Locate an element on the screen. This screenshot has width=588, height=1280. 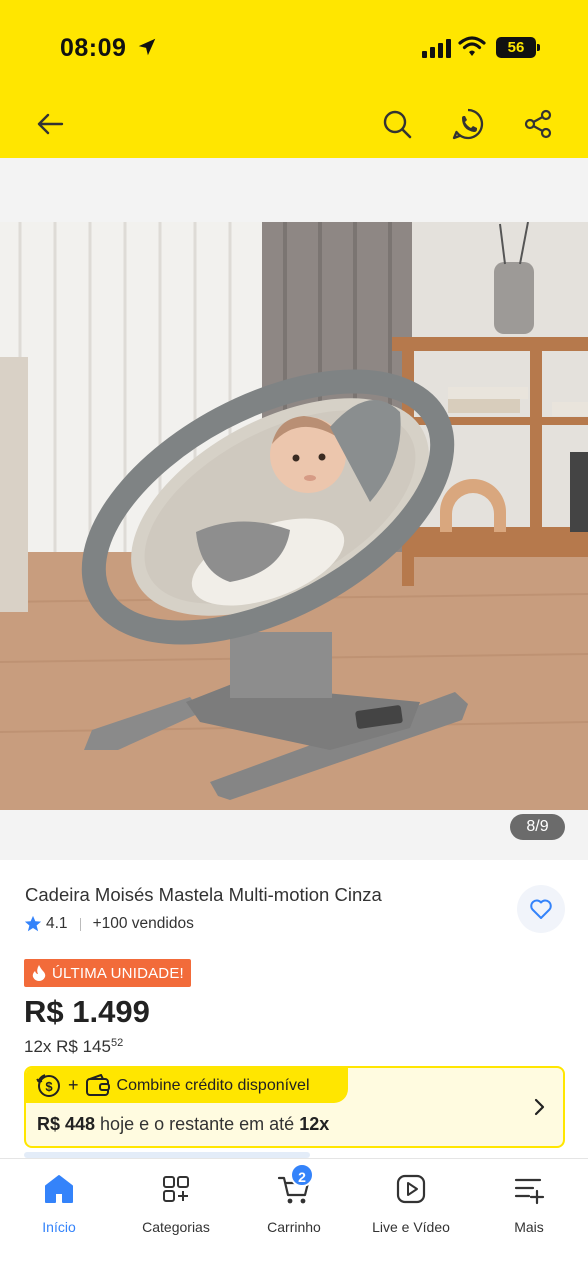
credit-terms: R$ 448 hoje e o restante em até 12x is located at coordinates (183, 1124).